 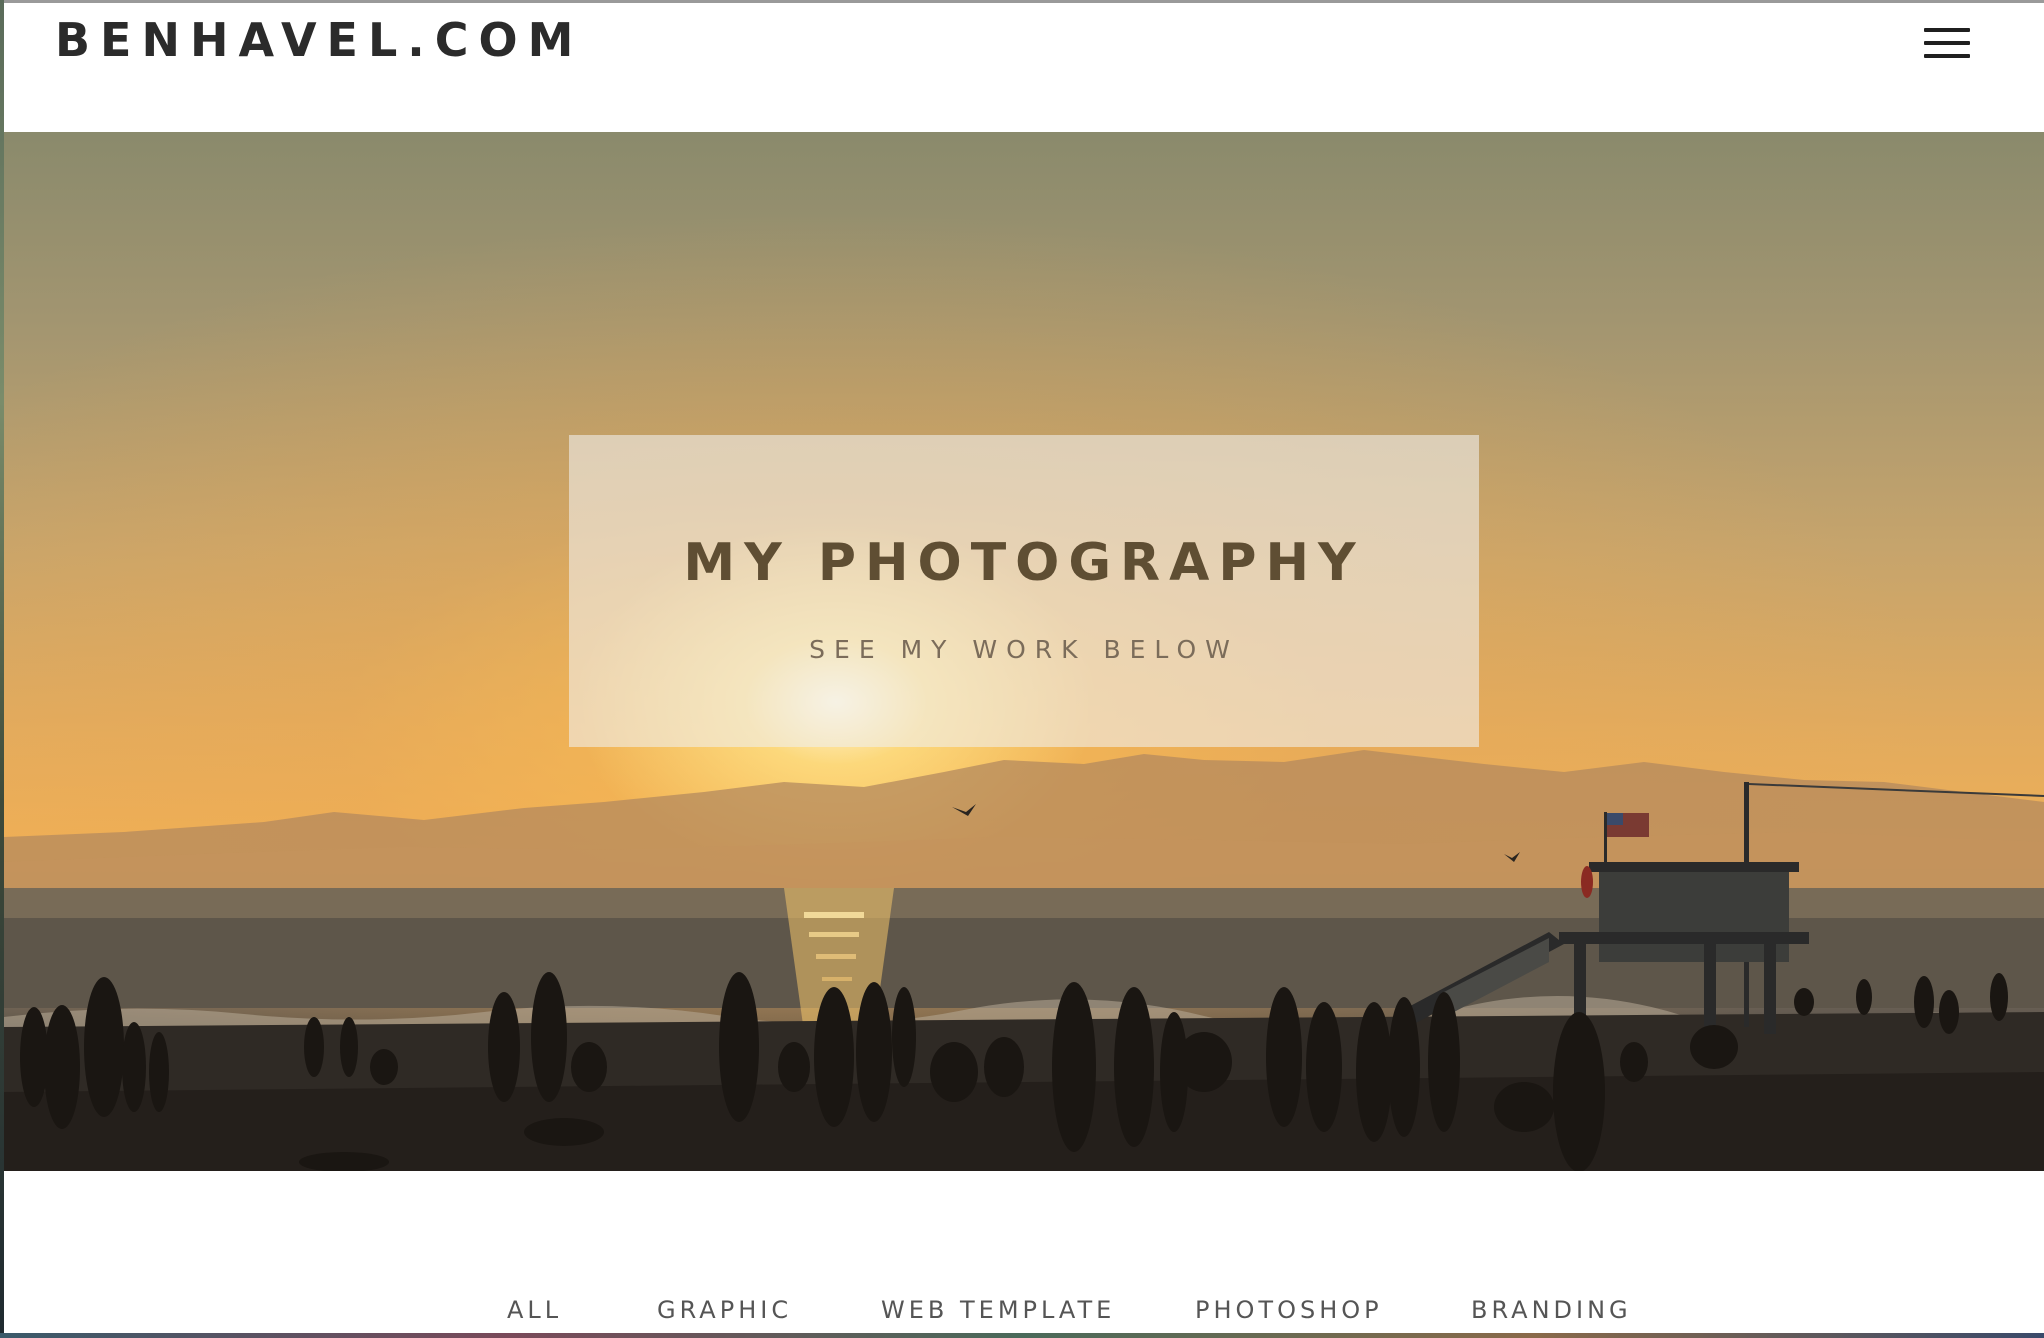 What do you see at coordinates (319, 40) in the screenshot?
I see `site-brand-link: BENHAVEL.COM` at bounding box center [319, 40].